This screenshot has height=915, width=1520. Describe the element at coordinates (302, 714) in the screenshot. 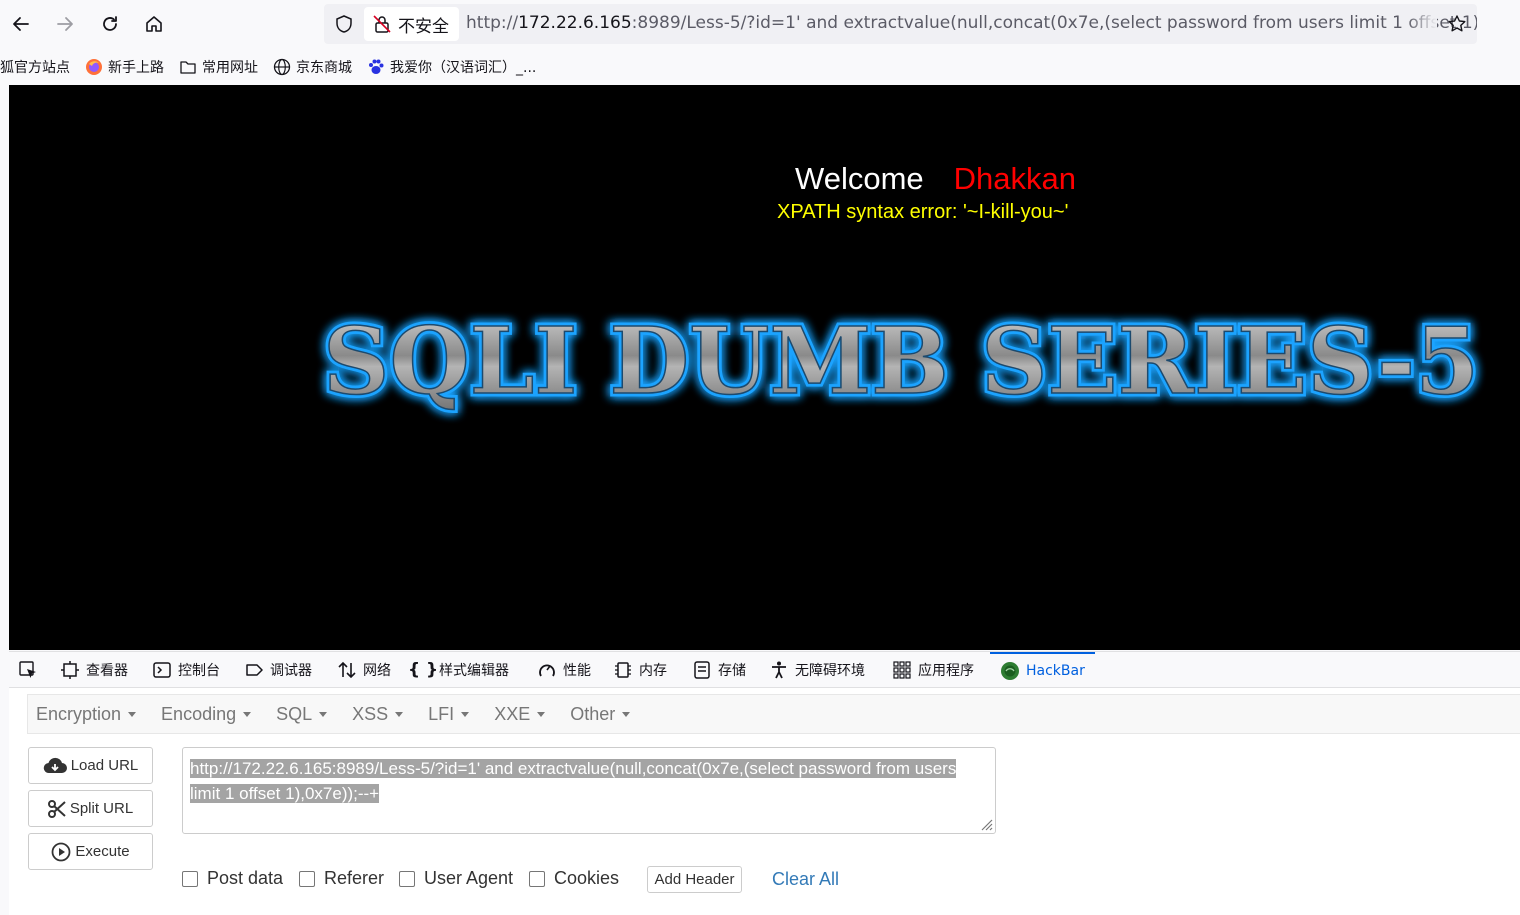

I see `menu-sql: SQL` at that location.